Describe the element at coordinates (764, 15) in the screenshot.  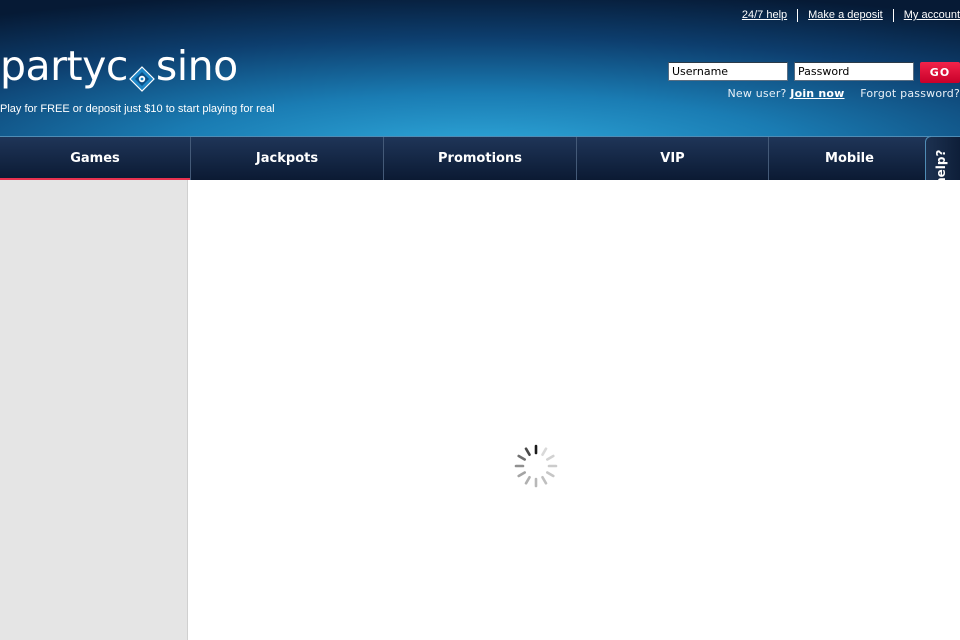
I see `help-link: 24/7 help` at that location.